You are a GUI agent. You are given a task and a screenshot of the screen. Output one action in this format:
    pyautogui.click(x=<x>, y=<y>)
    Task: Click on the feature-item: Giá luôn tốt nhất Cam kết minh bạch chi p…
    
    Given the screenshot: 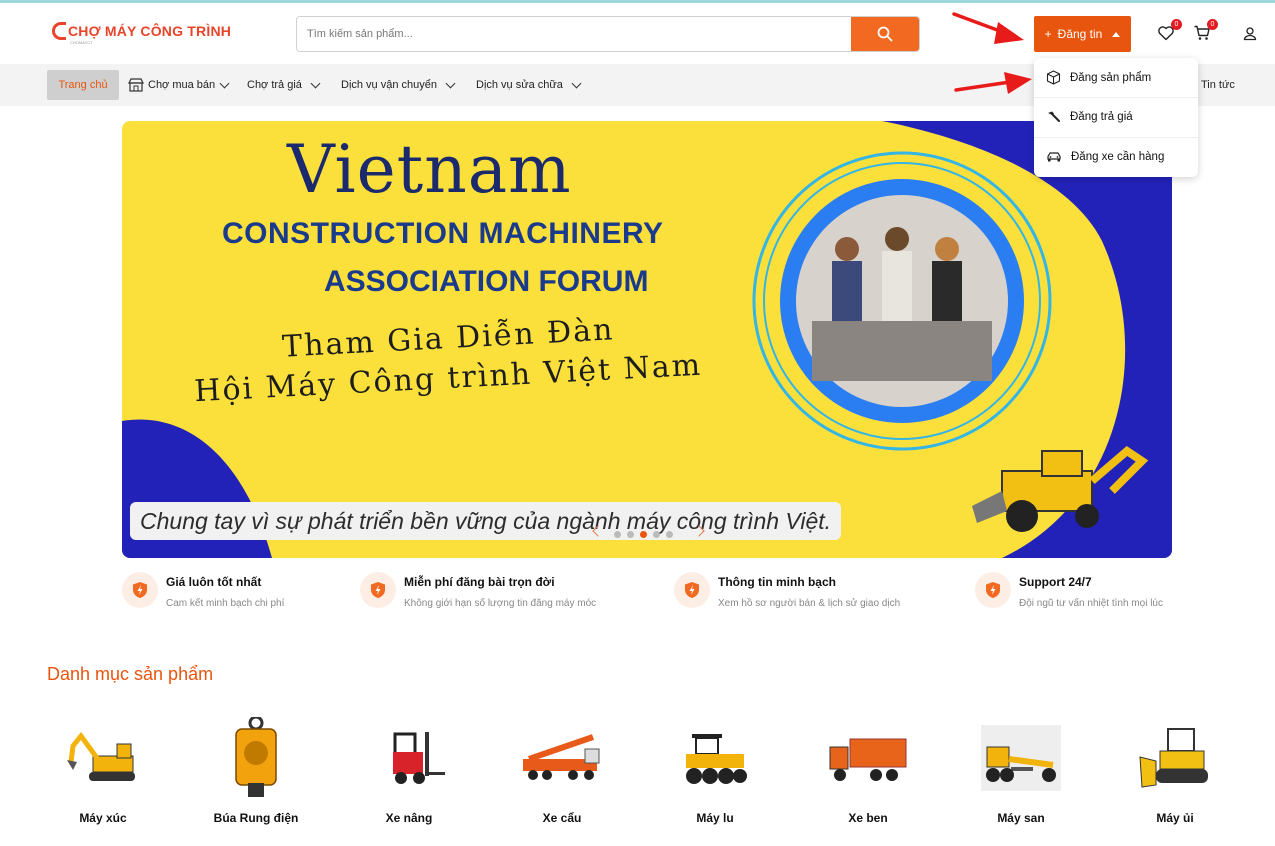 What is the action you would take?
    pyautogui.click(x=203, y=590)
    